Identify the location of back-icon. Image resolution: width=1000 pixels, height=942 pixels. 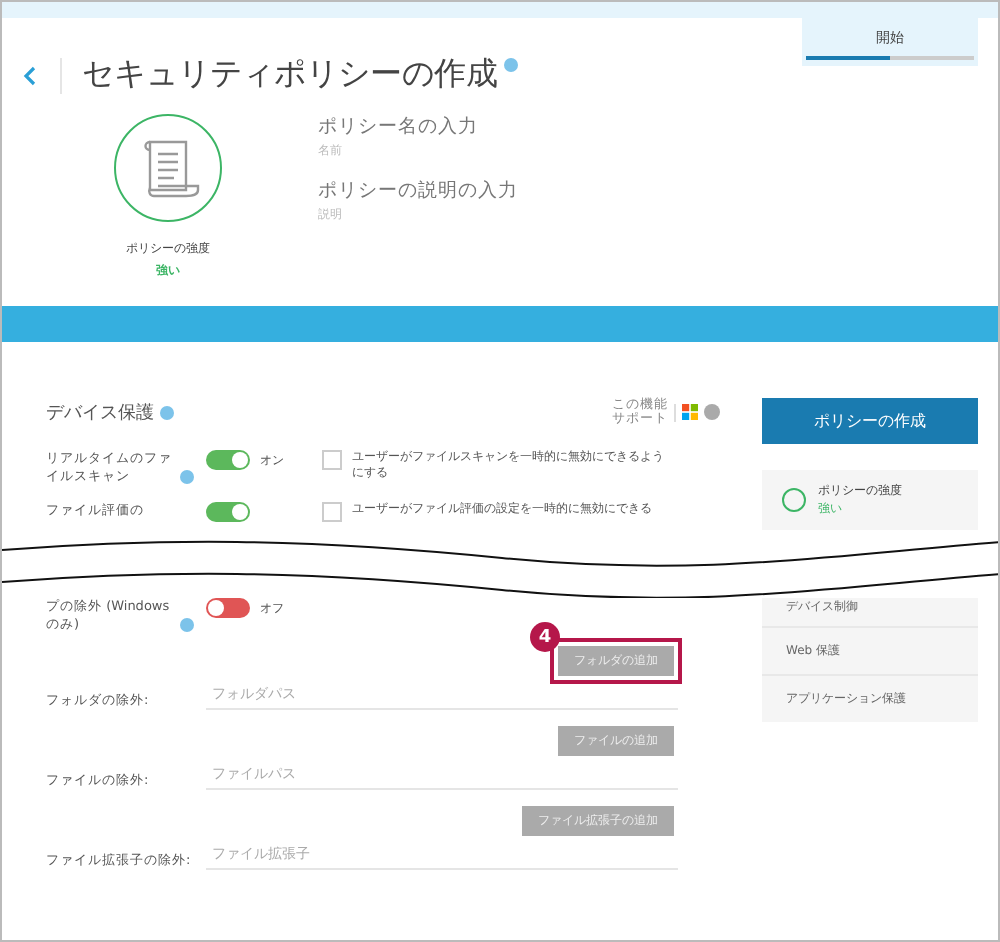
(29, 75).